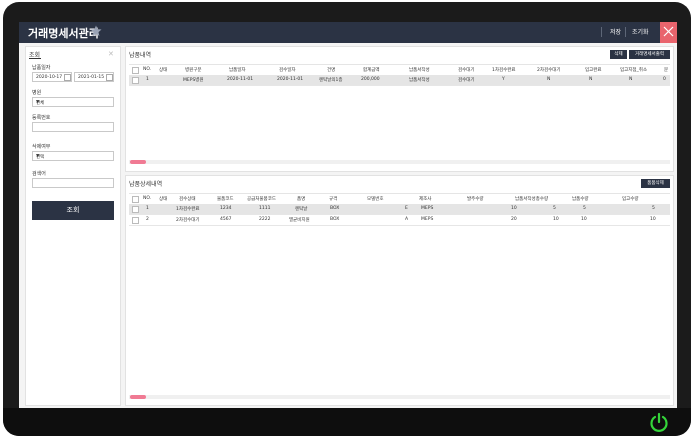 This screenshot has width=696, height=440. What do you see at coordinates (63, 33) in the screenshot?
I see `window-title: 거래명세서관리` at bounding box center [63, 33].